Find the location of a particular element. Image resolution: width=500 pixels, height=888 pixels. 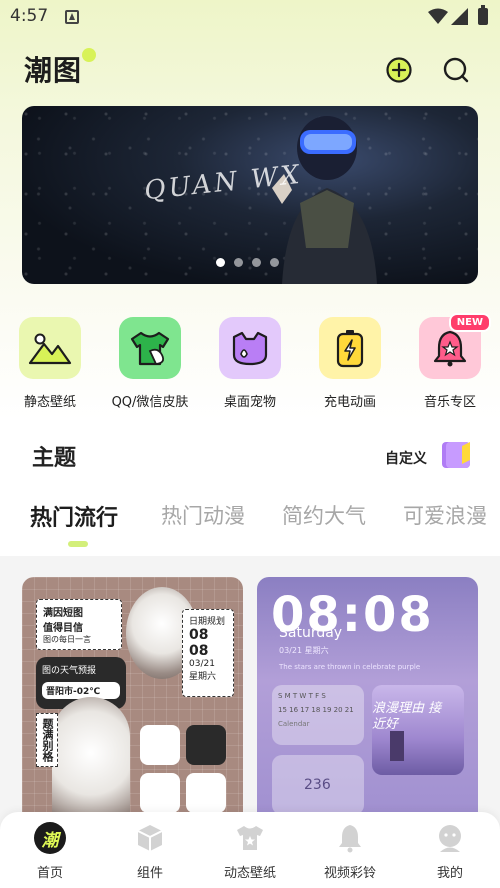

category-tile: NEW is located at coordinates (455, 346).